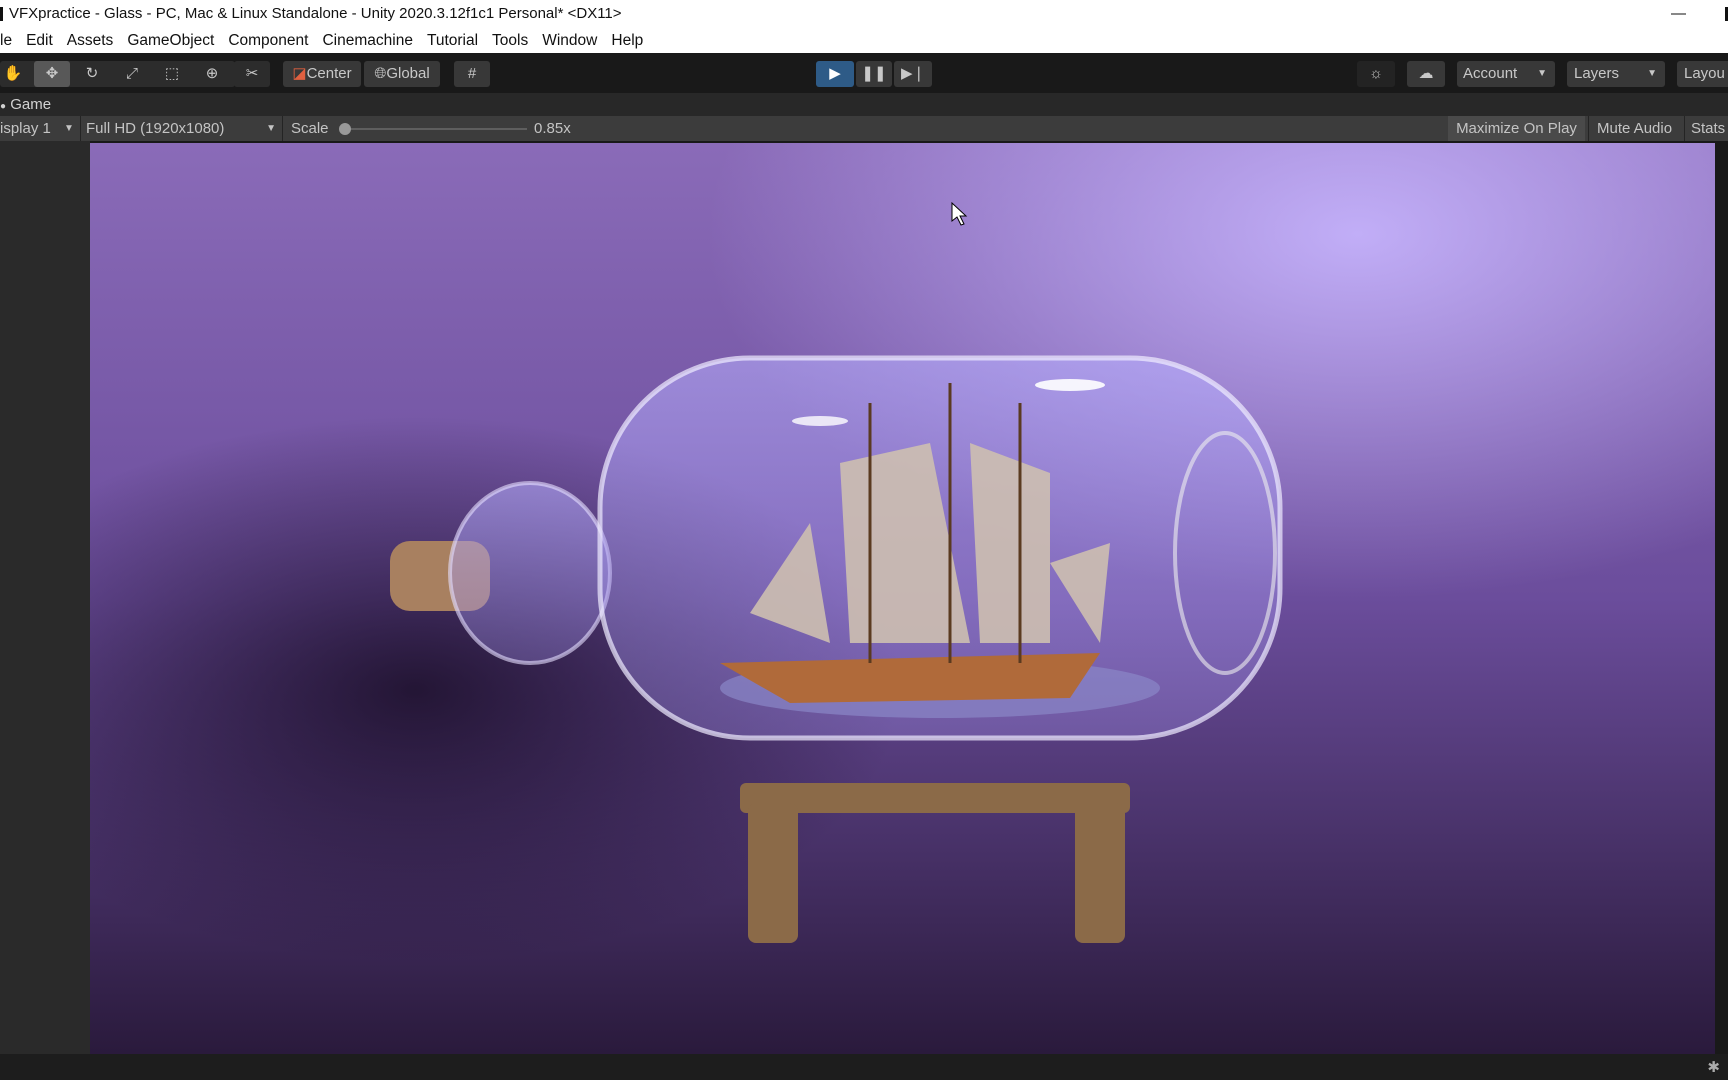 The image size is (1728, 1080). What do you see at coordinates (252, 74) in the screenshot?
I see `custom-tool-icon: ✂` at bounding box center [252, 74].